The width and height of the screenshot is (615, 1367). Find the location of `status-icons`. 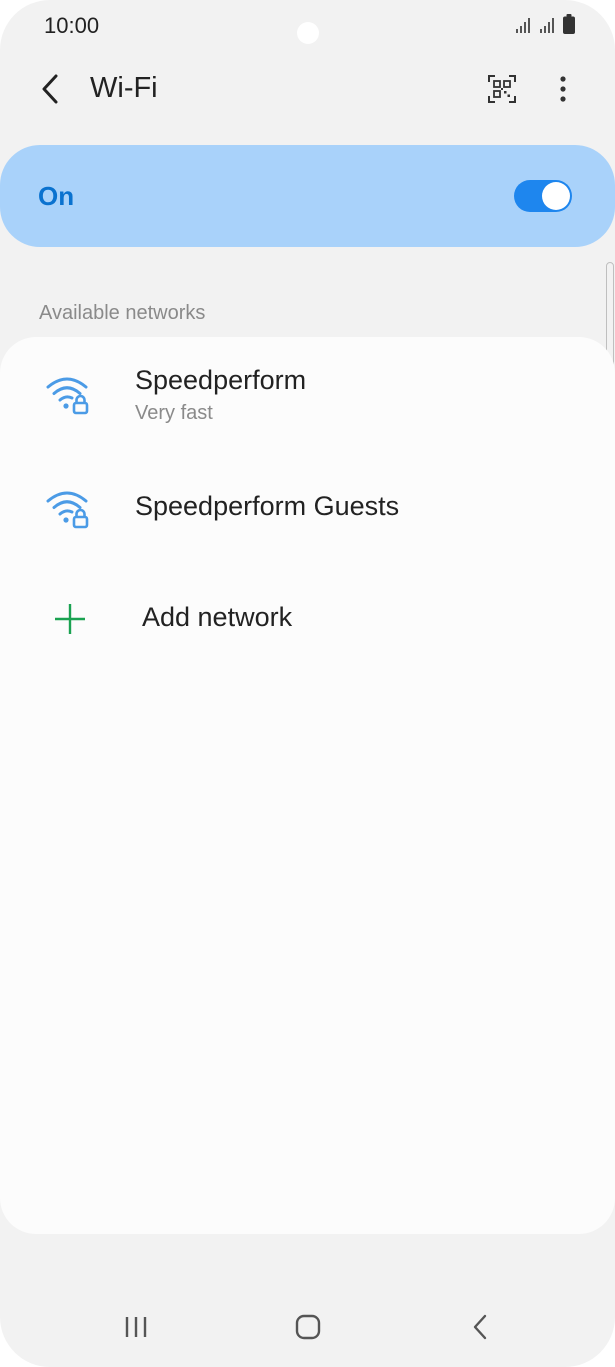

status-icons is located at coordinates (545, 24).